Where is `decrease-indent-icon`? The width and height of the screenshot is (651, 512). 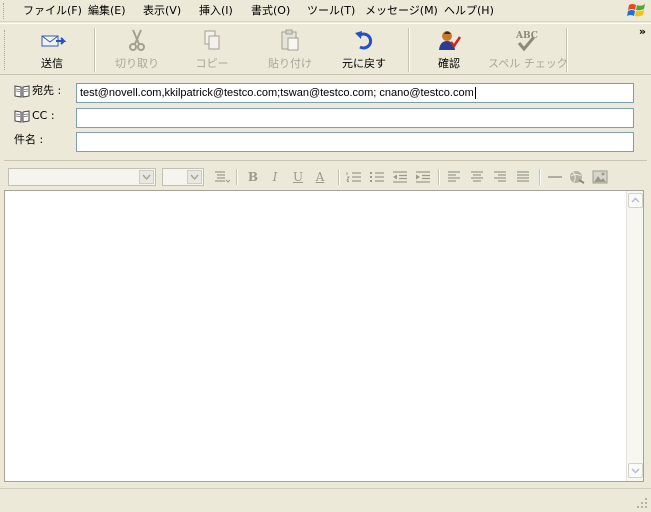
decrease-indent-icon is located at coordinates (400, 177).